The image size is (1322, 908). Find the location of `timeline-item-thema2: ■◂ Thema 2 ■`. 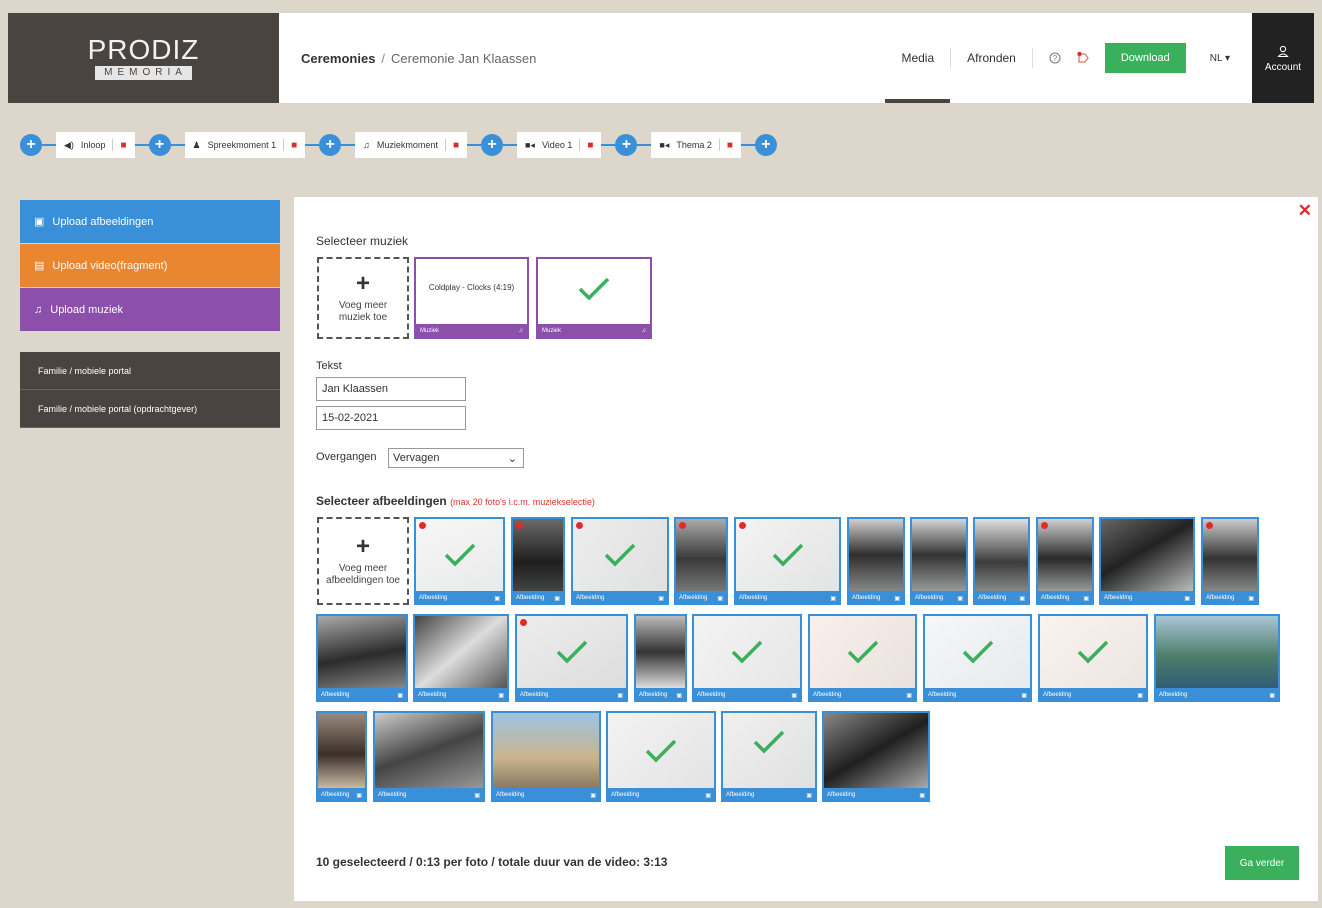

timeline-item-thema2: ■◂ Thema 2 ■ is located at coordinates (696, 145).